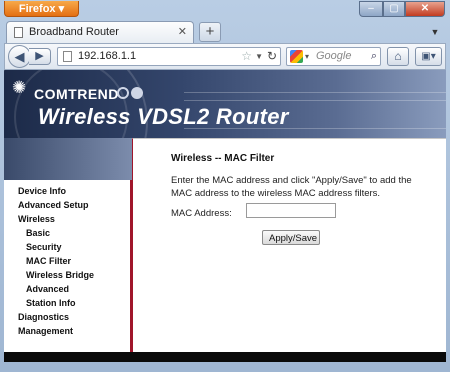  What do you see at coordinates (371, 9) in the screenshot?
I see `minimize-button: –` at bounding box center [371, 9].